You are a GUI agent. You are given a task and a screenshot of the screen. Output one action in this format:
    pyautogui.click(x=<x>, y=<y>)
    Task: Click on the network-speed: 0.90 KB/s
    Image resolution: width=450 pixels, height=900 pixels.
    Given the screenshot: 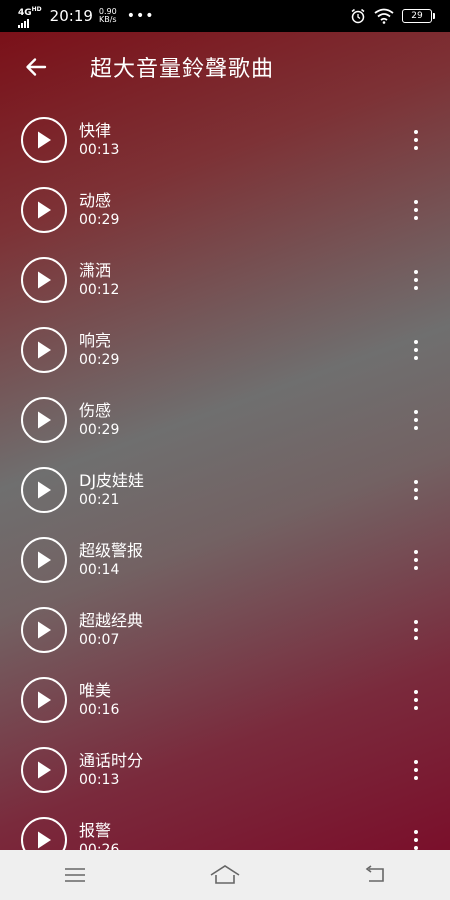 What is the action you would take?
    pyautogui.click(x=108, y=16)
    